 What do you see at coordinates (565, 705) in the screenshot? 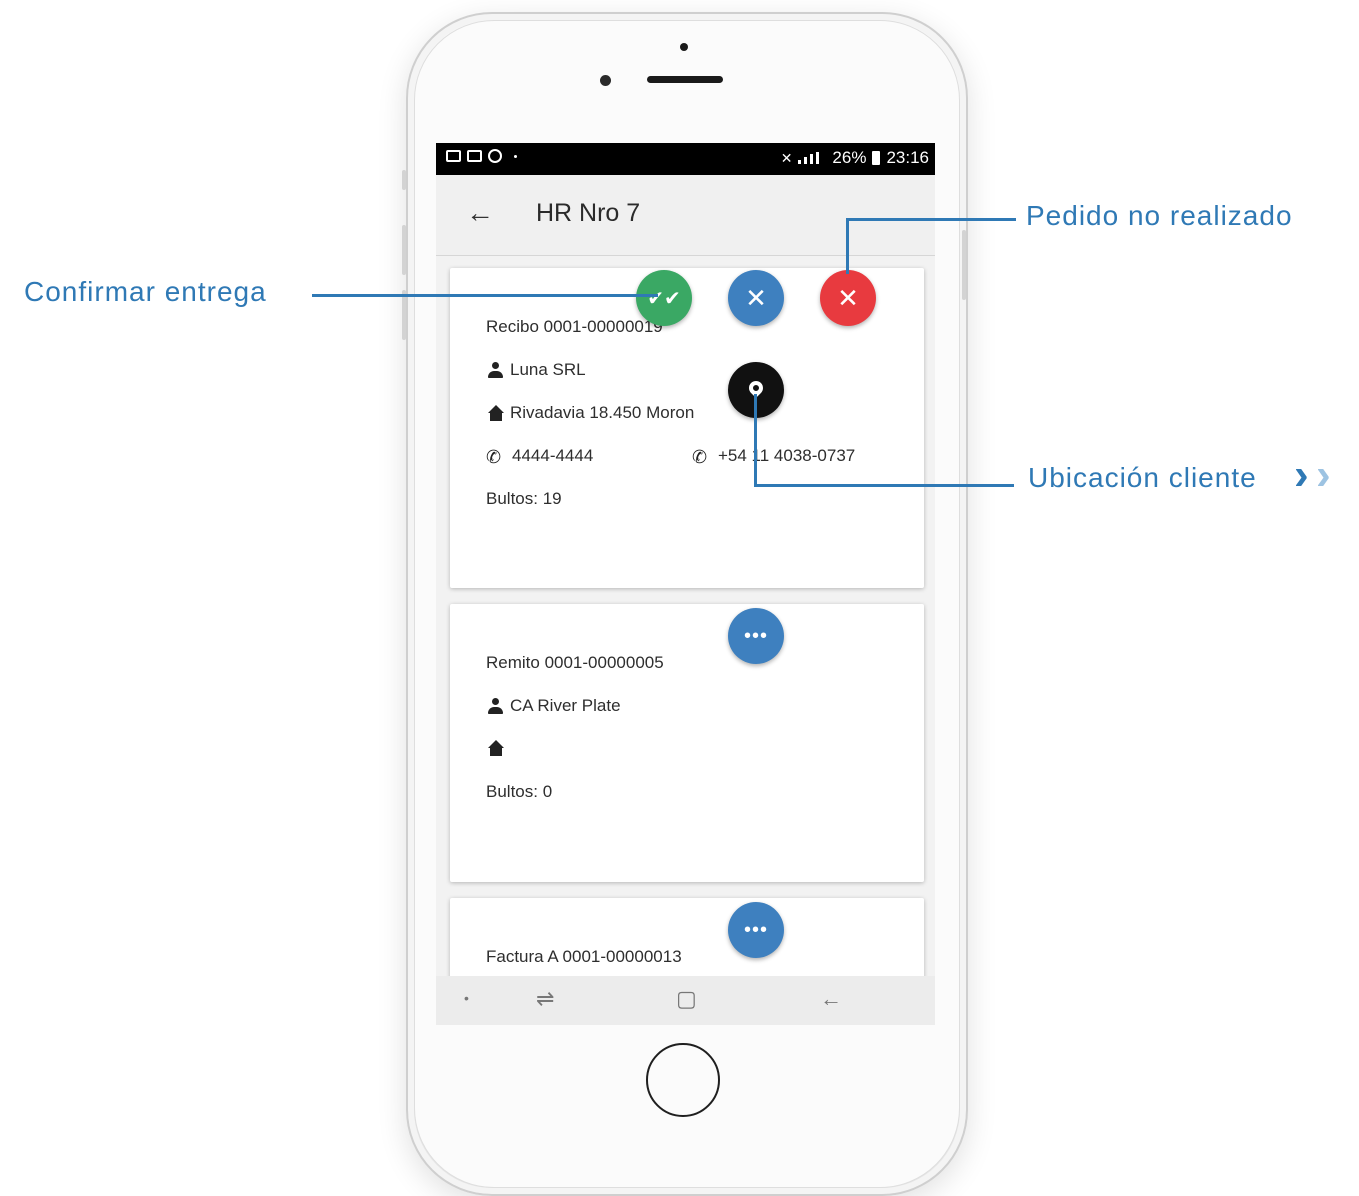
I see `client-name: CA River Plate` at bounding box center [565, 705].